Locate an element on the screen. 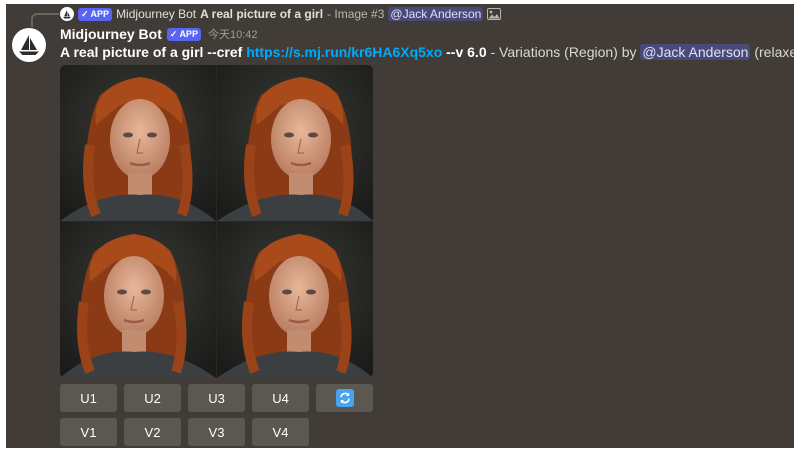  variation-button-2: V2 is located at coordinates (152, 432).